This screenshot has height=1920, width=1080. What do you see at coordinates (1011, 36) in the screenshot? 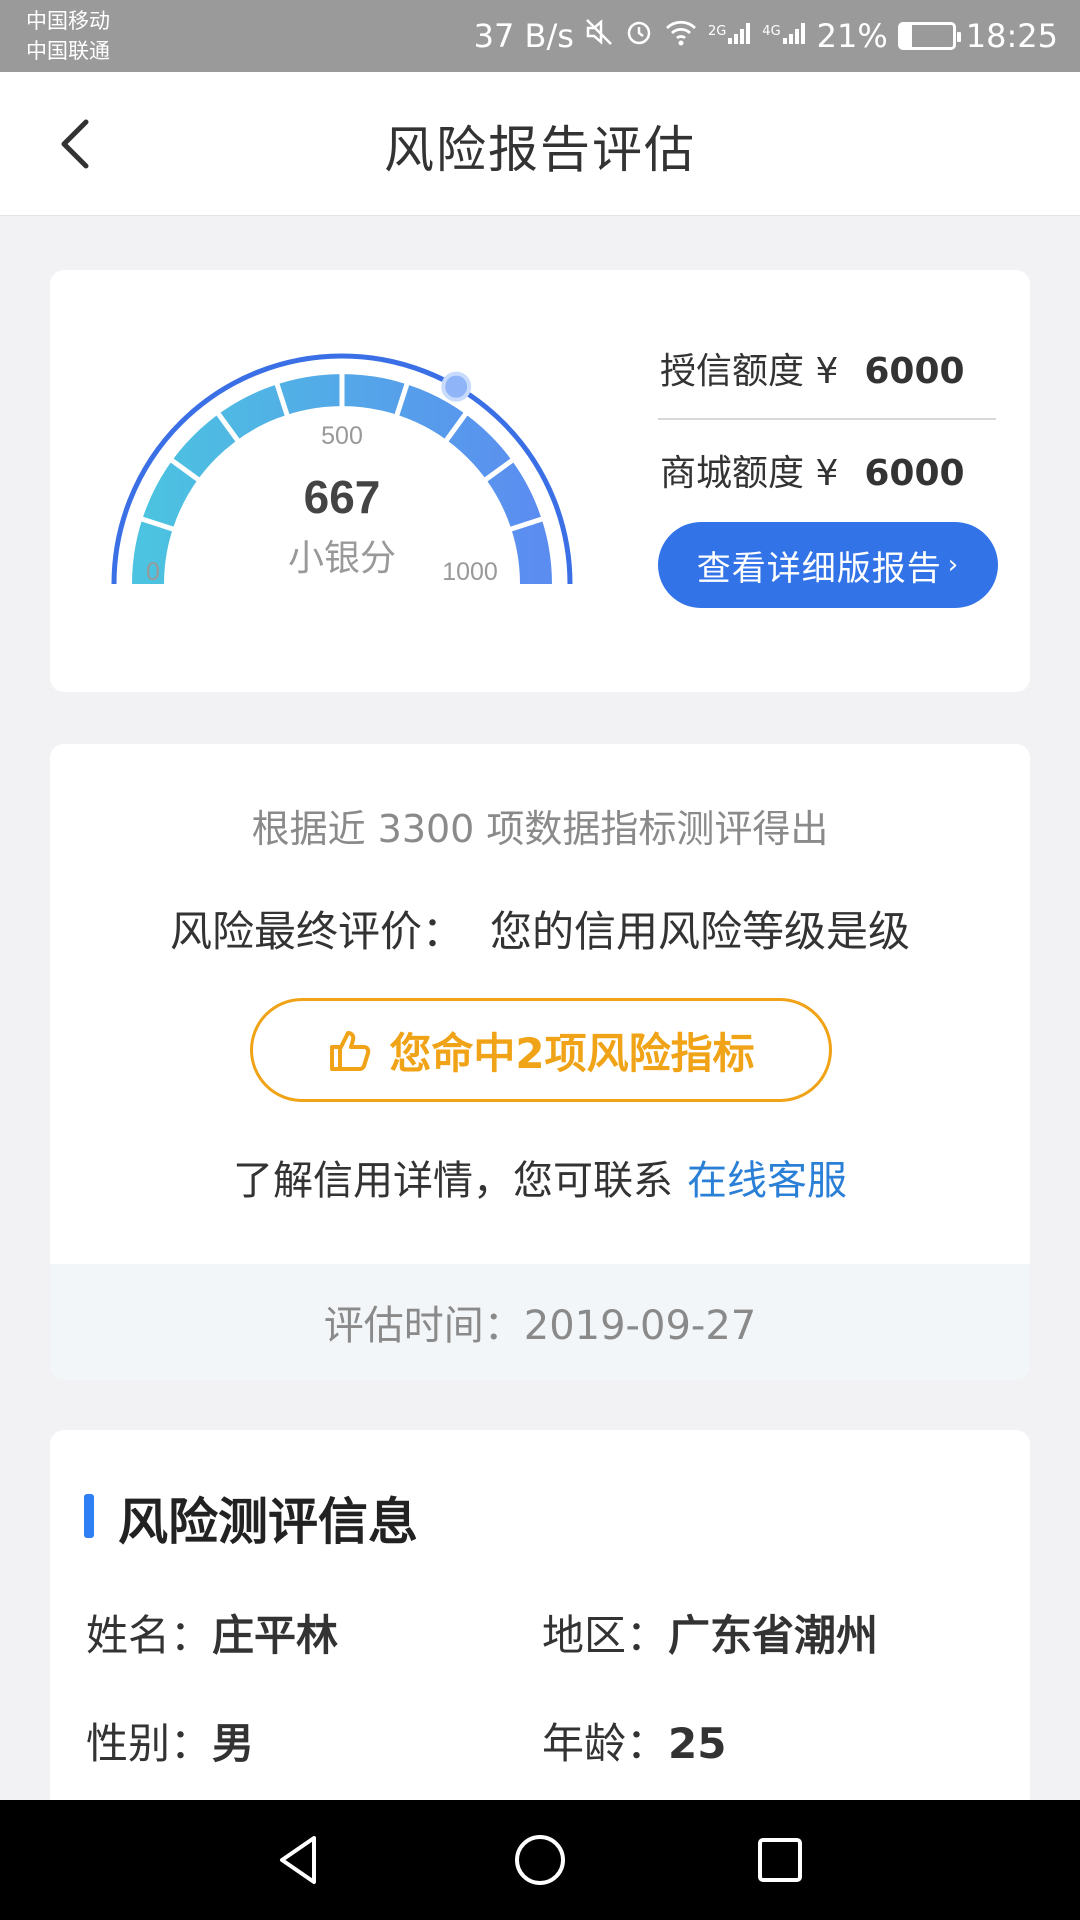
I see `clock: 18:25` at bounding box center [1011, 36].